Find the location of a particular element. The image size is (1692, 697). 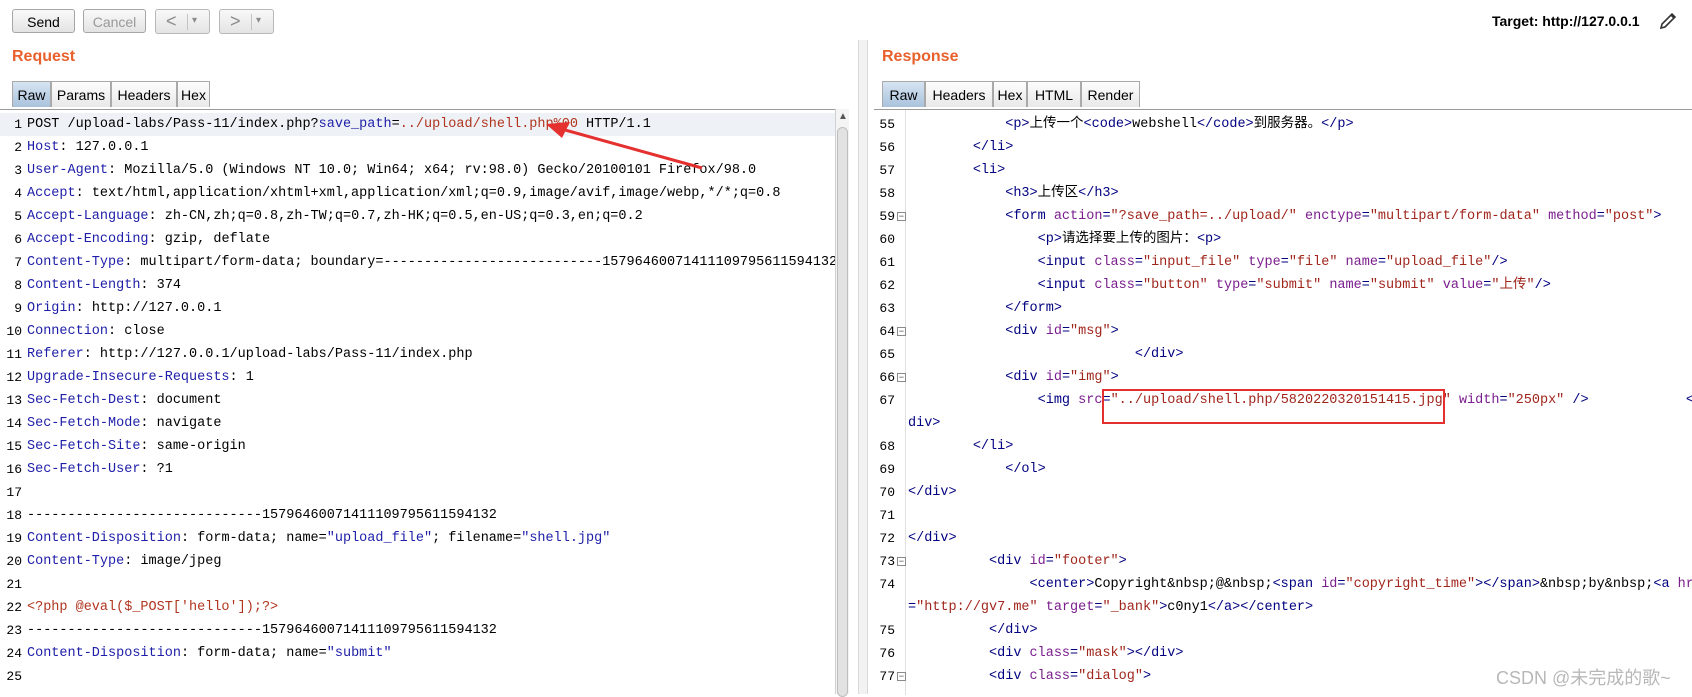

response-line: 58 <h3>上传区</h3> is located at coordinates (1283, 193).